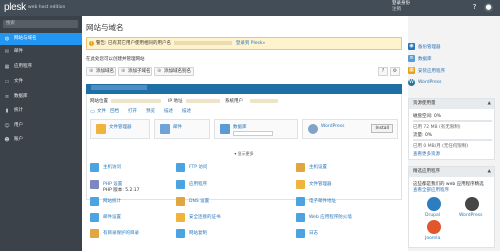 This screenshot has width=500, height=251. What do you see at coordinates (92, 112) in the screenshot?
I see `folder-icon: ▭` at bounding box center [92, 112].